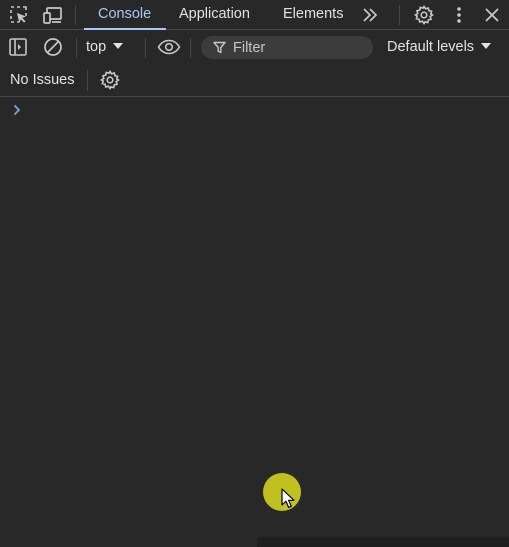  I want to click on close-icon, so click(492, 15).